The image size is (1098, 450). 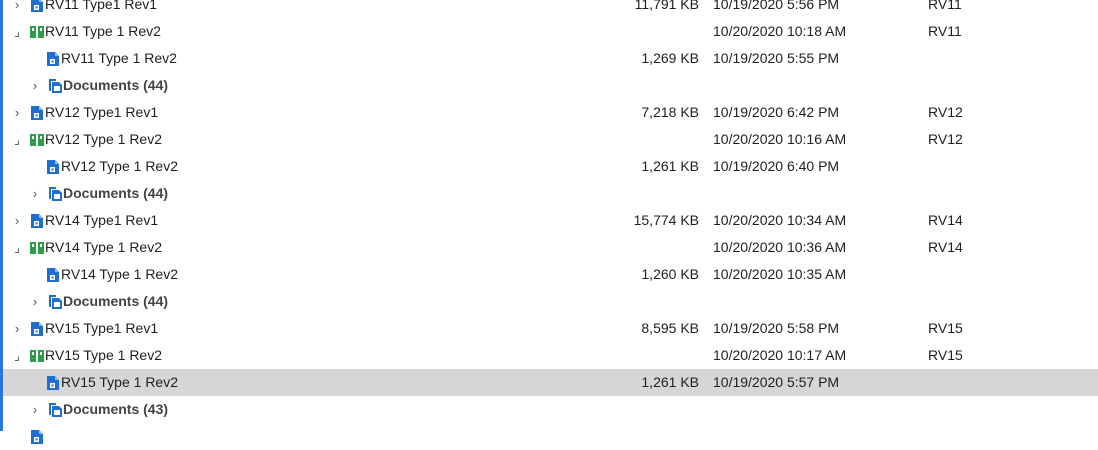 I want to click on documents-label: Documents (43), so click(x=116, y=409).